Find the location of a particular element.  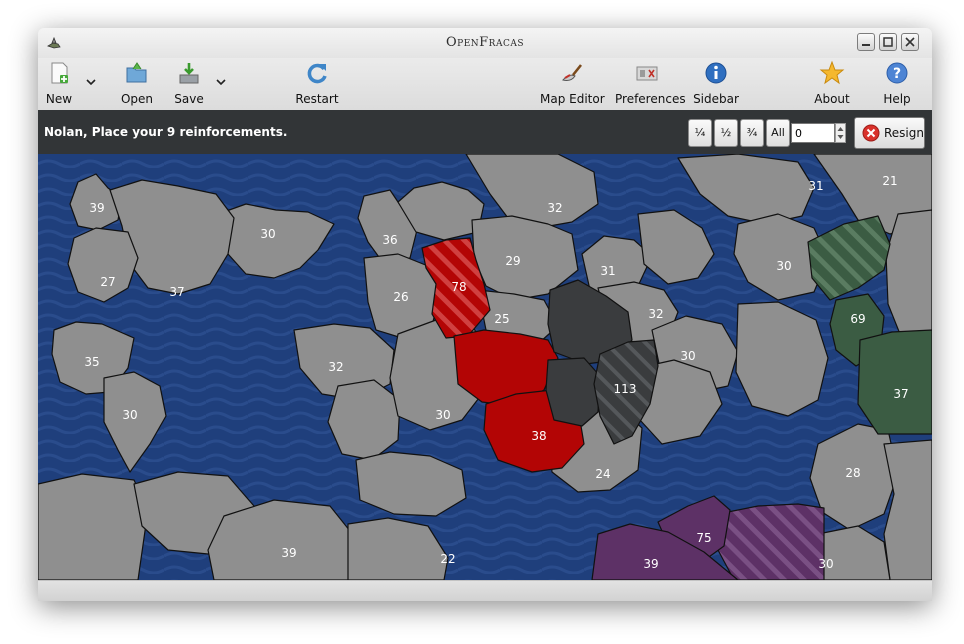

close-button is located at coordinates (910, 42).